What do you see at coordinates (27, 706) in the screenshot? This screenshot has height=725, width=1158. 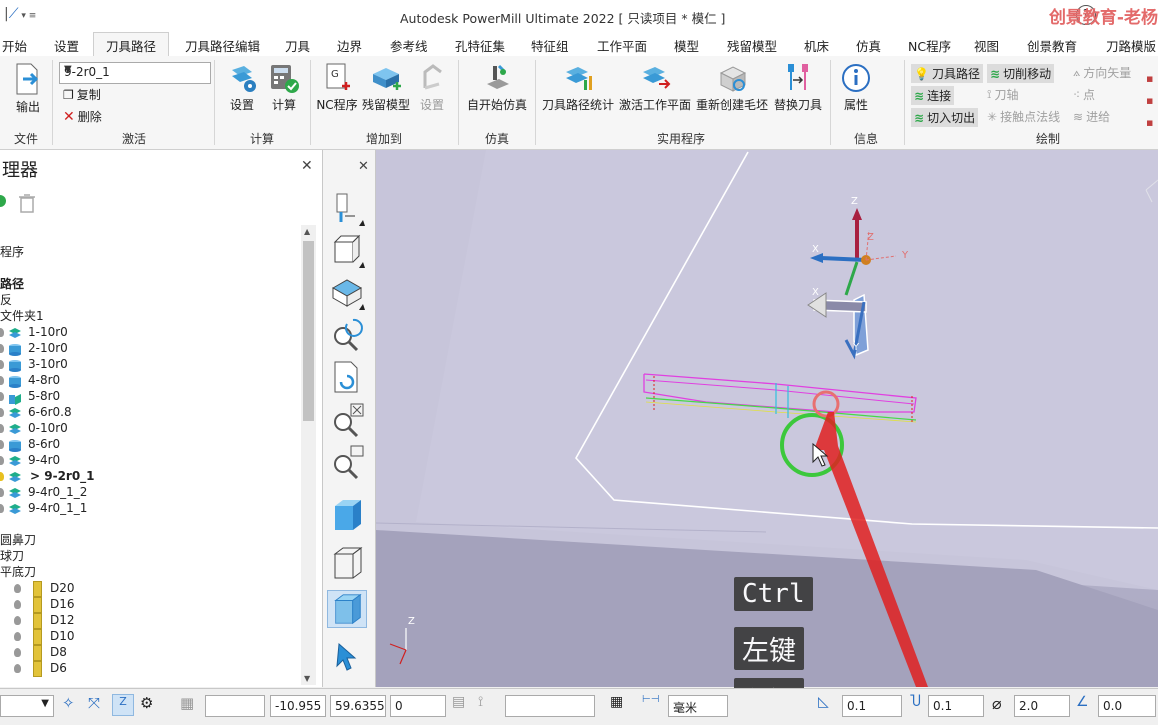 I see `workplane-select: ▼` at bounding box center [27, 706].